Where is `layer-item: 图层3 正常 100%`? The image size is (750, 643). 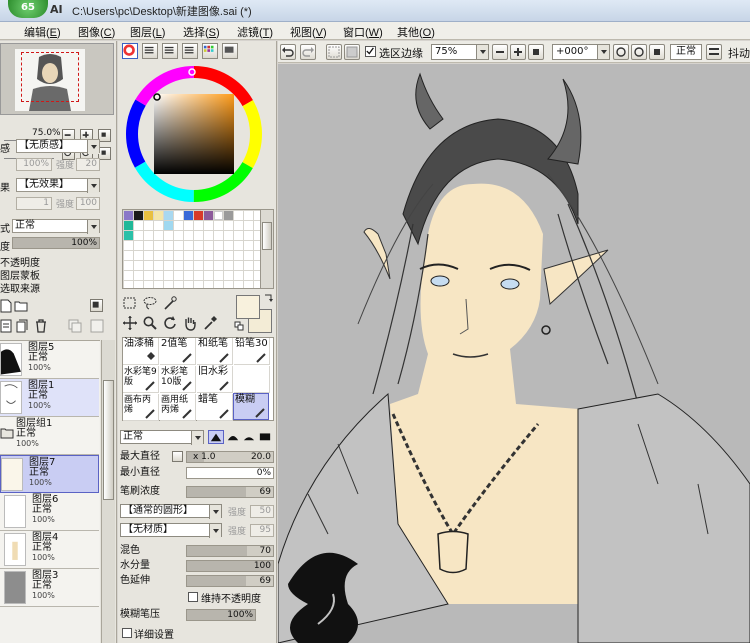 layer-item: 图层3 正常 100% is located at coordinates (49, 588).